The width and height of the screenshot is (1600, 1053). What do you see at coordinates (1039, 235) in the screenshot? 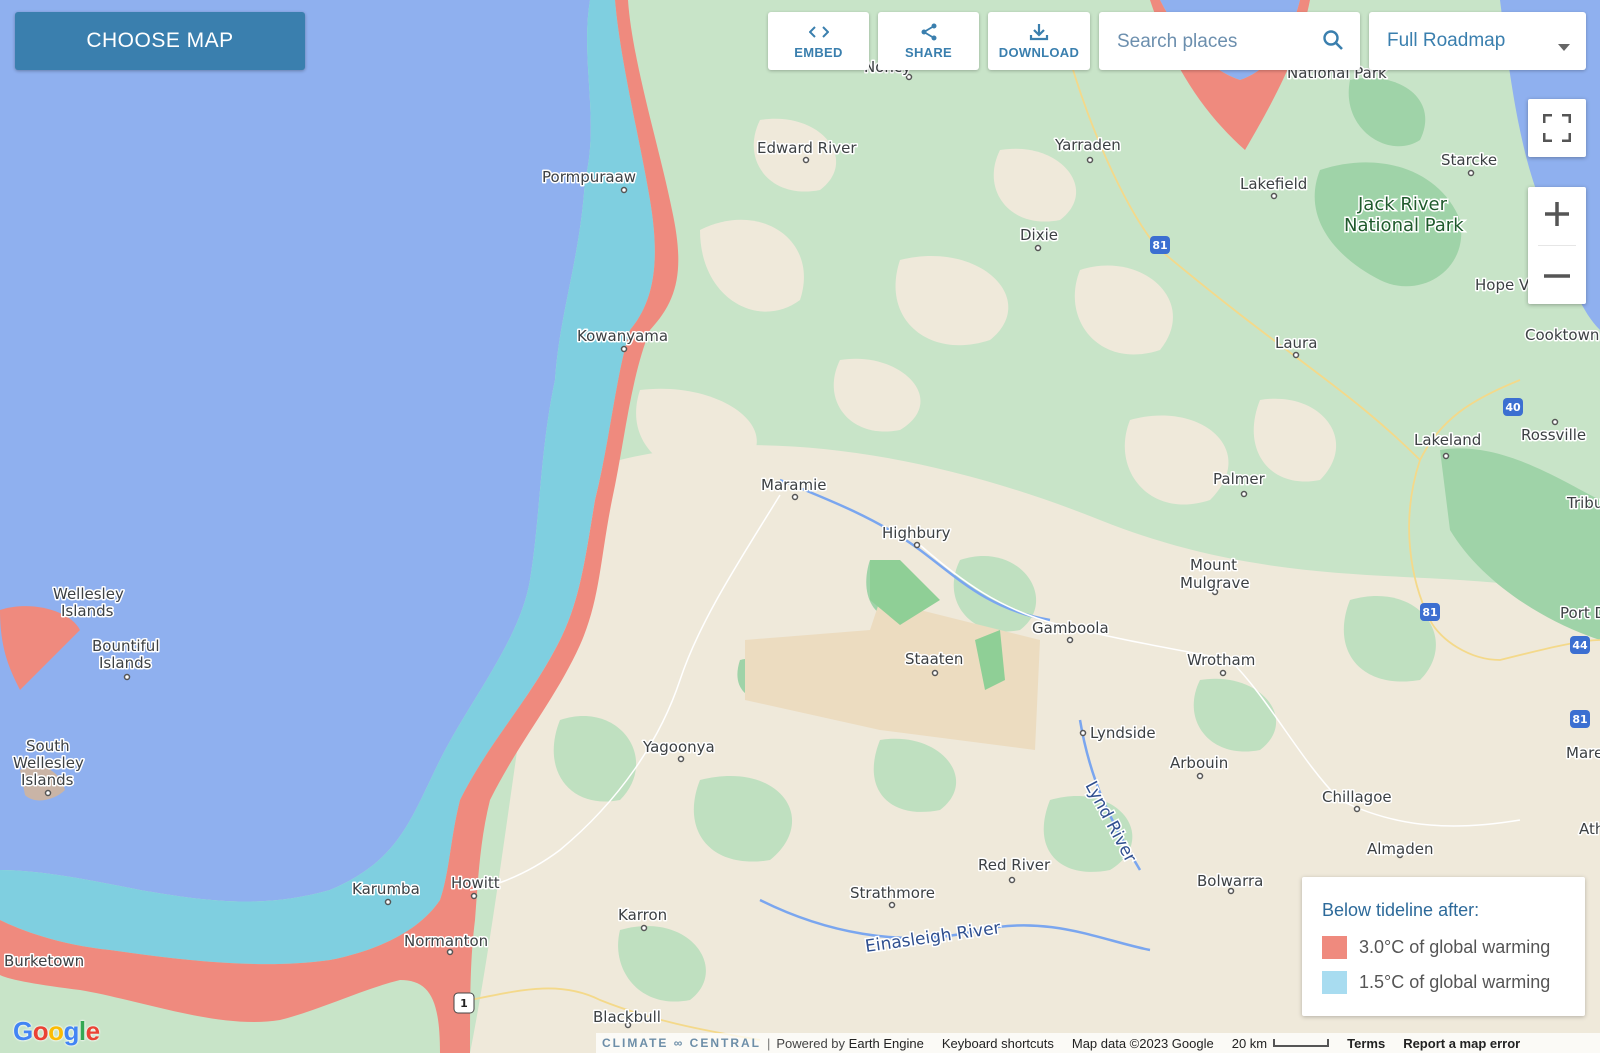
I see `label-dixie: Dixie` at bounding box center [1039, 235].